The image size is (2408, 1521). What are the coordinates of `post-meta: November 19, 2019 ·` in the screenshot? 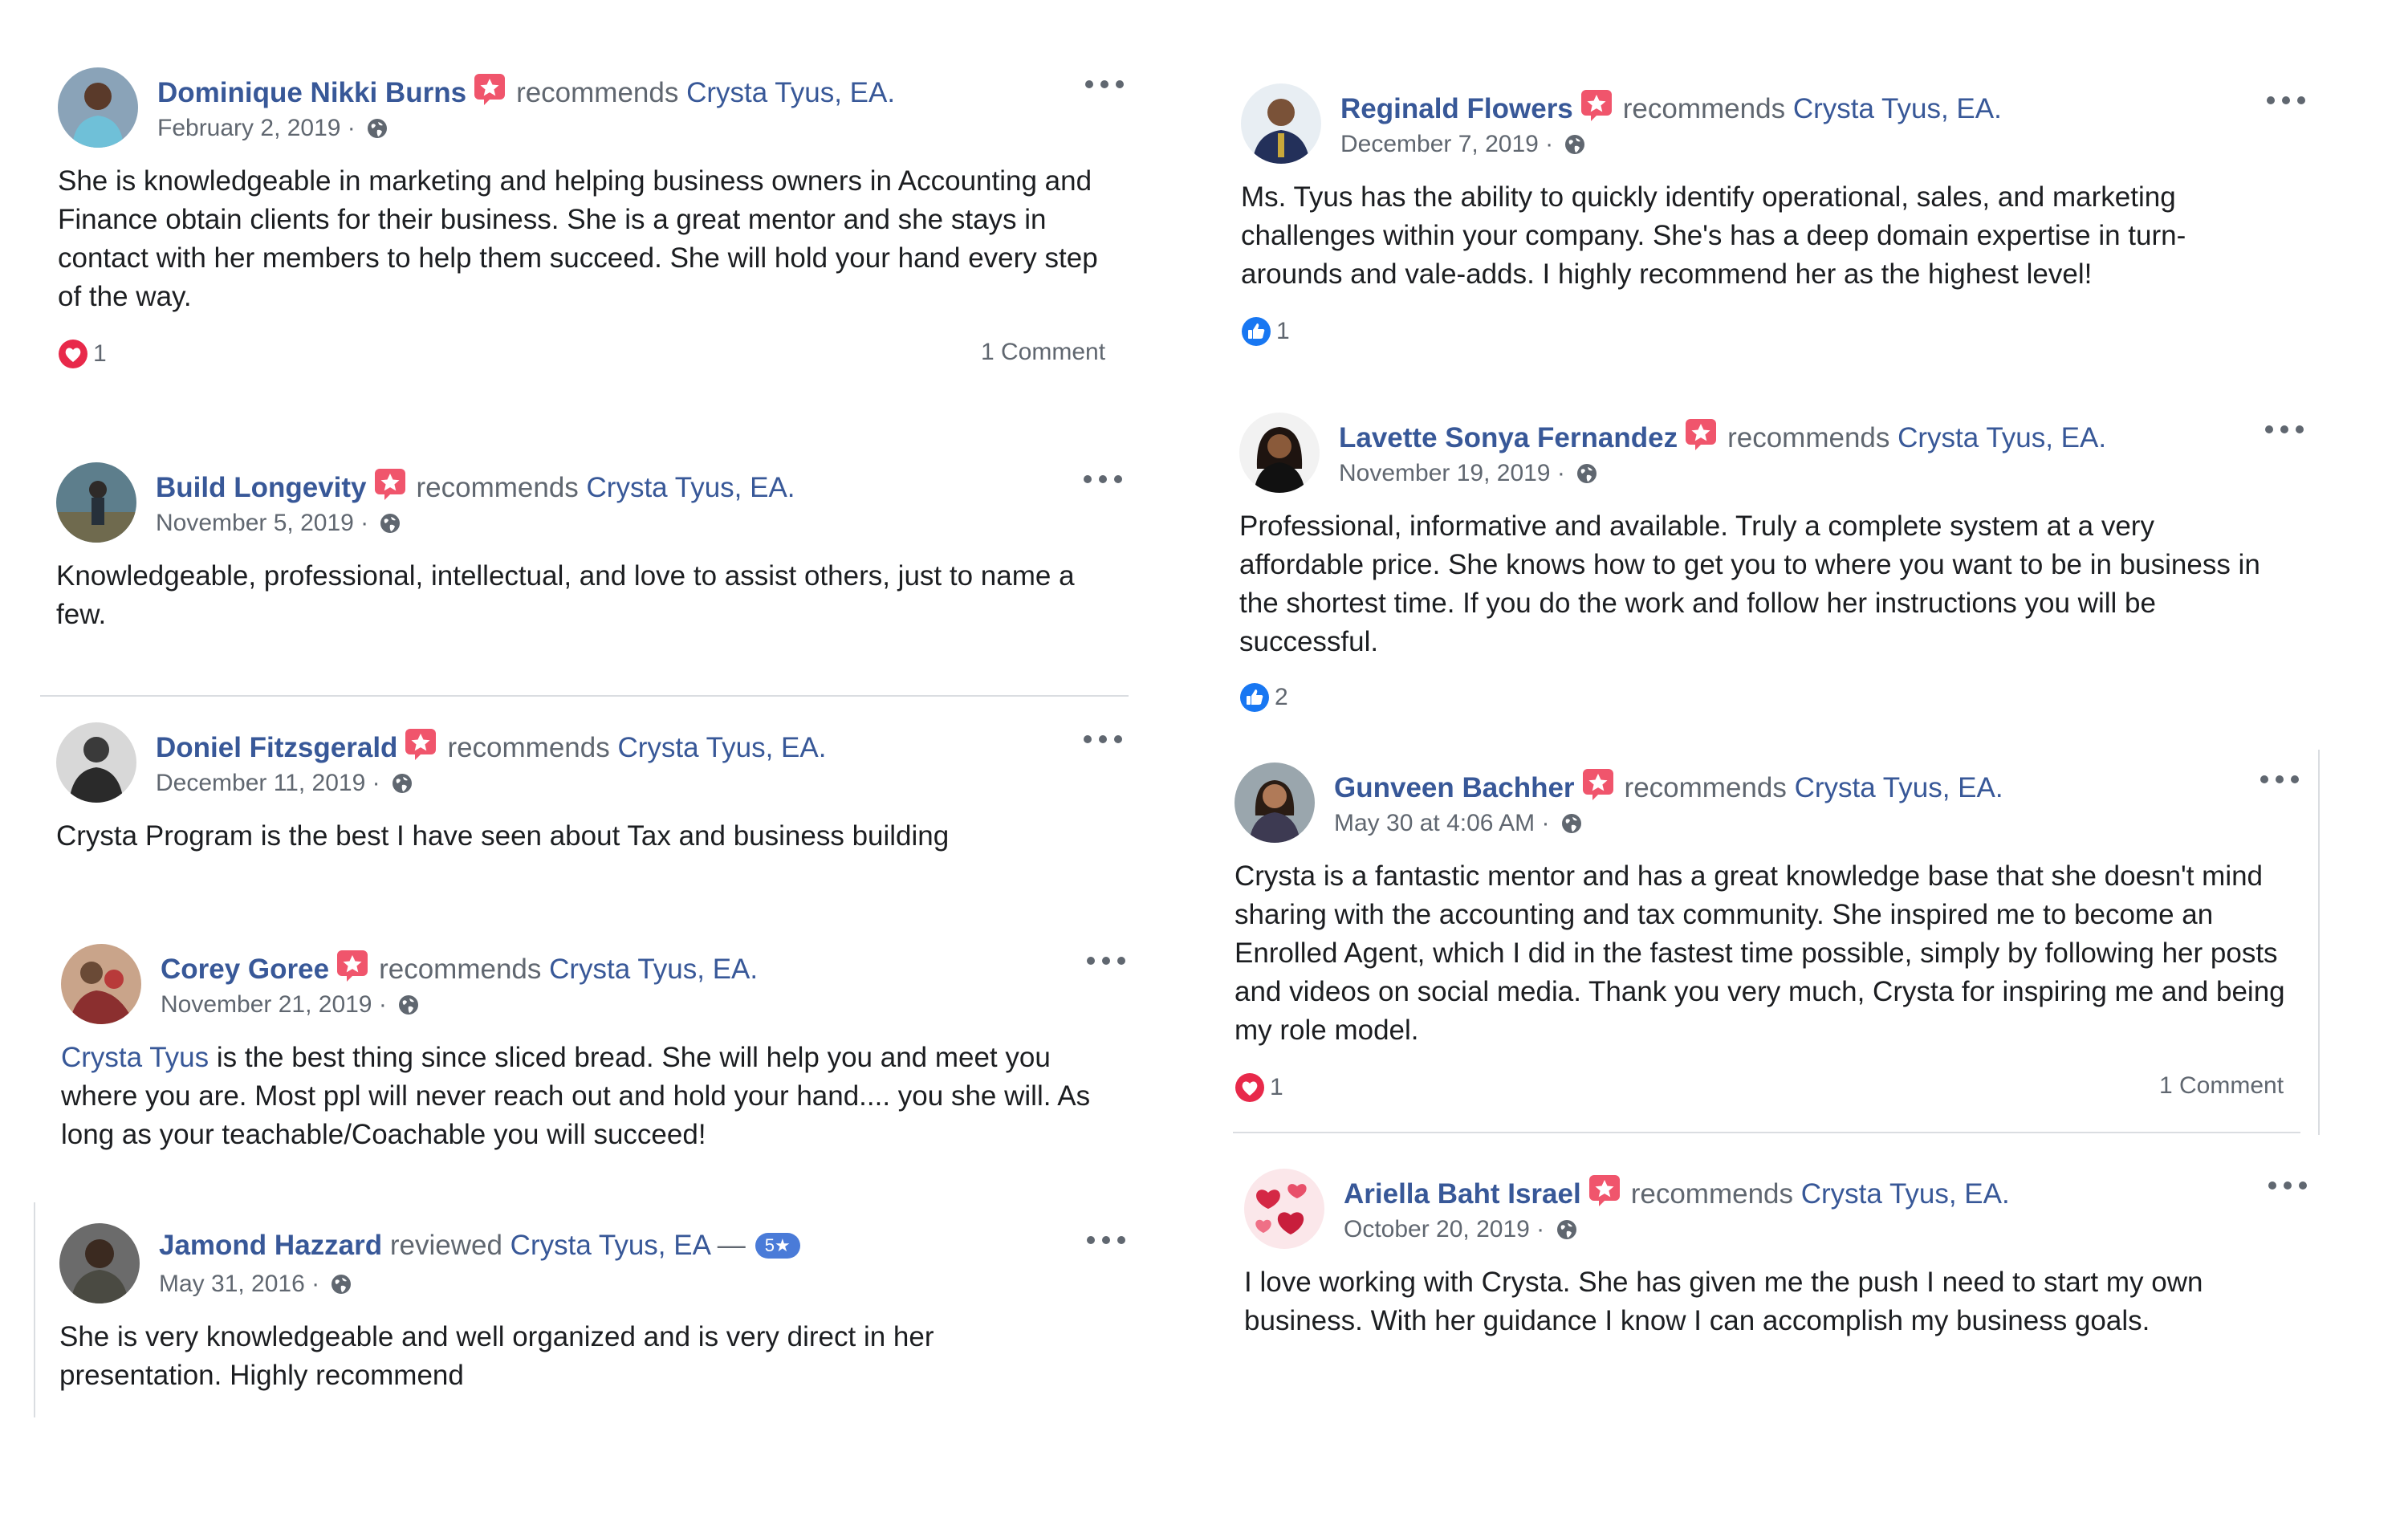 It's located at (1469, 474).